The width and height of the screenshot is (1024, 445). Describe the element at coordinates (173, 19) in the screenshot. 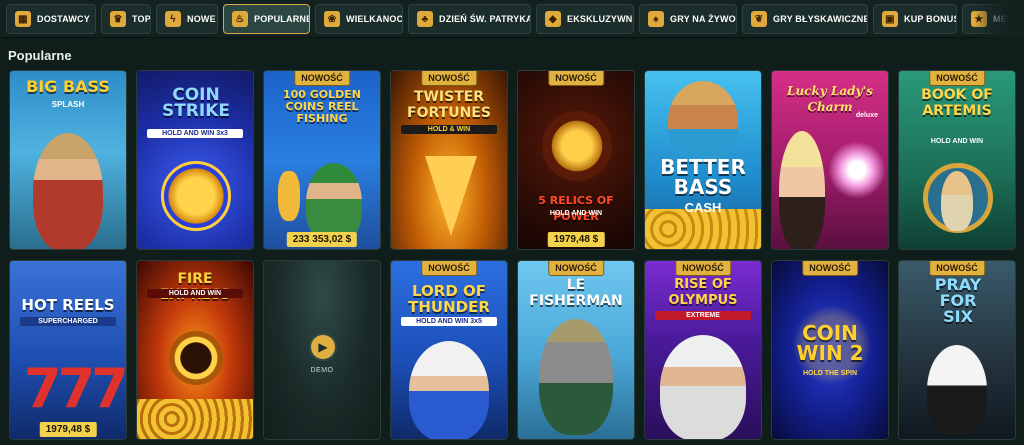

I see `lightning-icon: ϟ` at that location.